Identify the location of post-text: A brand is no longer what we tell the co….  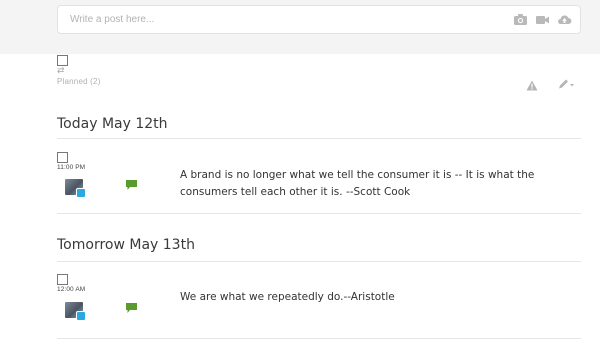
(357, 183).